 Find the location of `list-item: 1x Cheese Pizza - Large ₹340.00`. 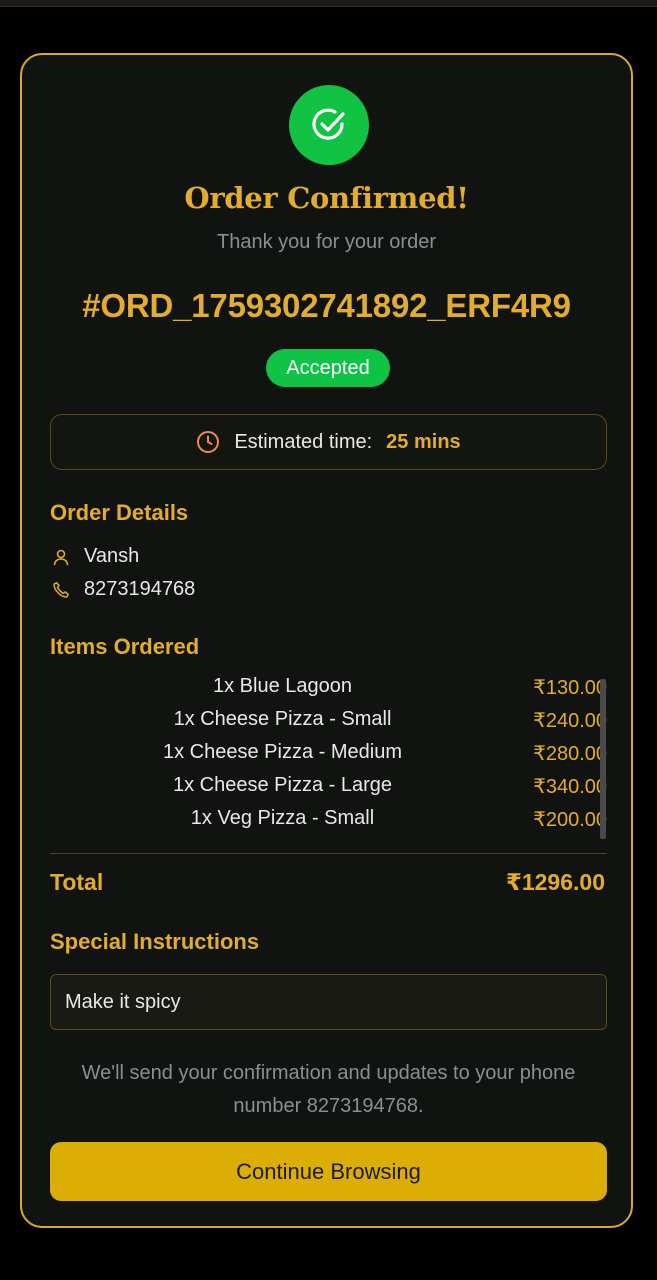

list-item: 1x Cheese Pizza - Large ₹340.00 is located at coordinates (328, 790).